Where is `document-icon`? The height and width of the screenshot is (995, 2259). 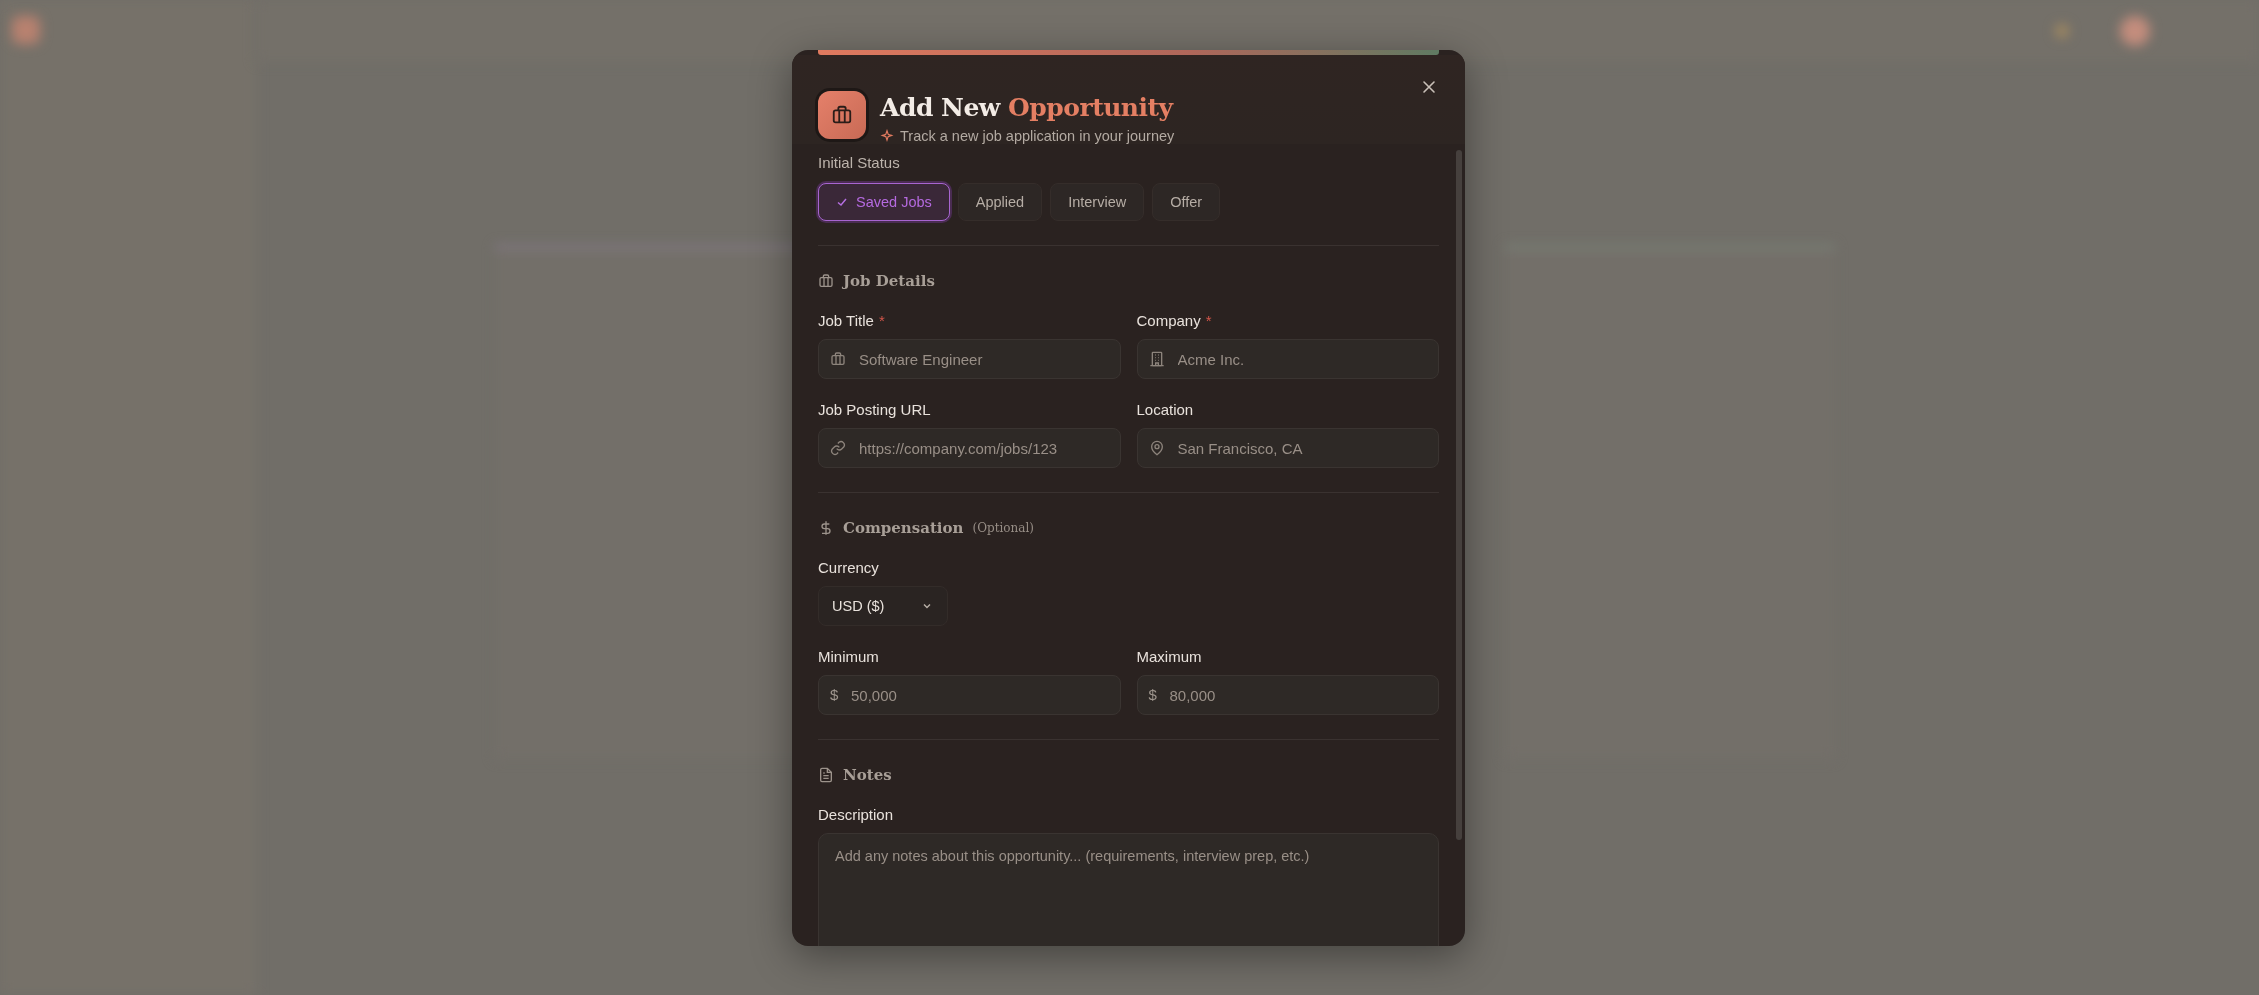 document-icon is located at coordinates (826, 775).